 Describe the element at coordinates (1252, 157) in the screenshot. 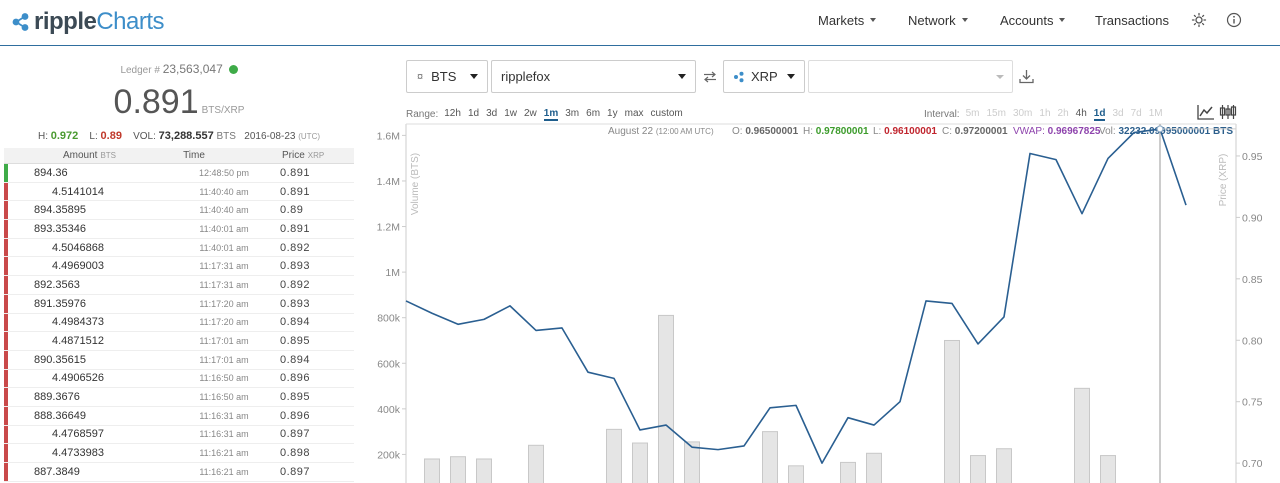

I see `right-tick-label: 0.95` at that location.